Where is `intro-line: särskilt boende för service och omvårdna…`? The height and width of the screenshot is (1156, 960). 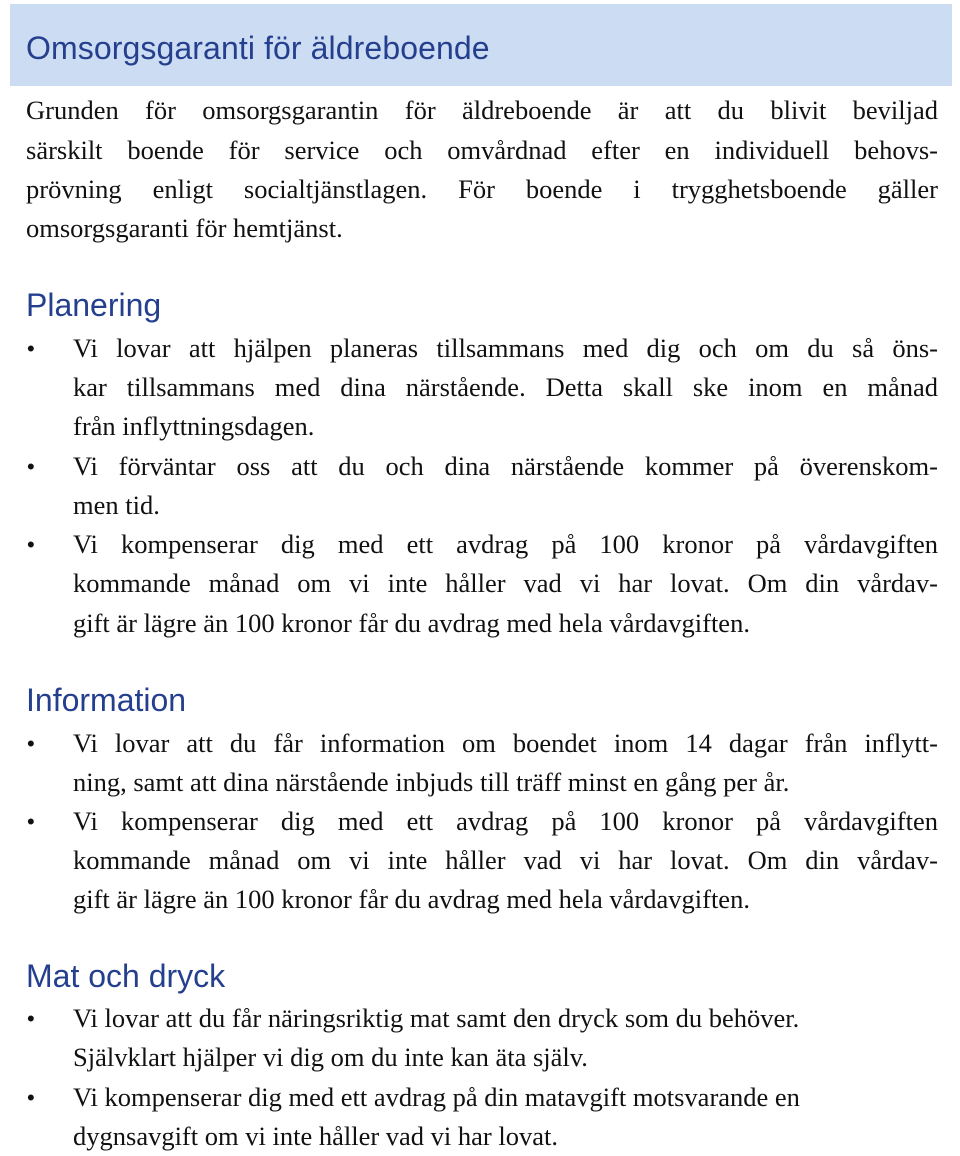
intro-line: särskilt boende för service och omvårdna… is located at coordinates (482, 150).